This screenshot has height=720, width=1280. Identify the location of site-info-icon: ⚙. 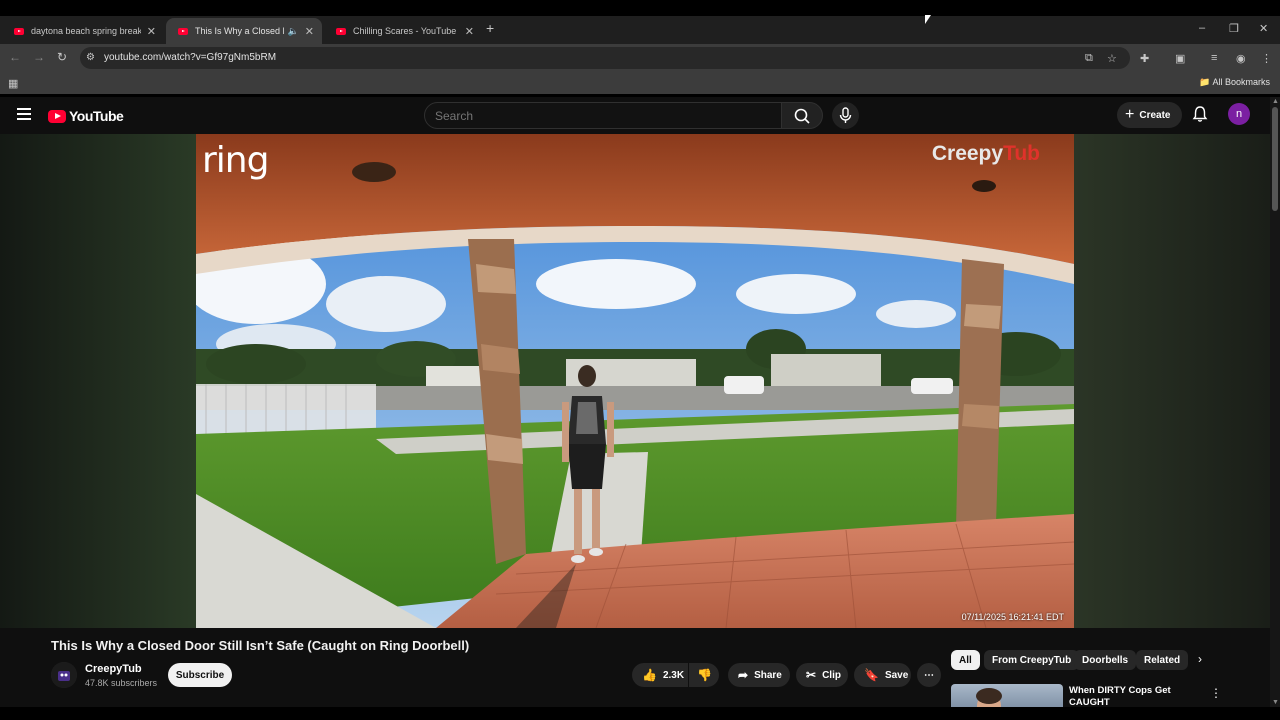
(92, 58).